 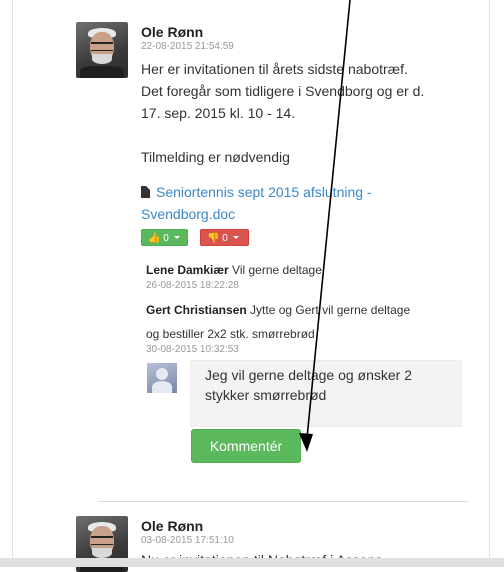 I want to click on comment-timestamp: 30-08-2015 10:32:53, so click(x=192, y=349).